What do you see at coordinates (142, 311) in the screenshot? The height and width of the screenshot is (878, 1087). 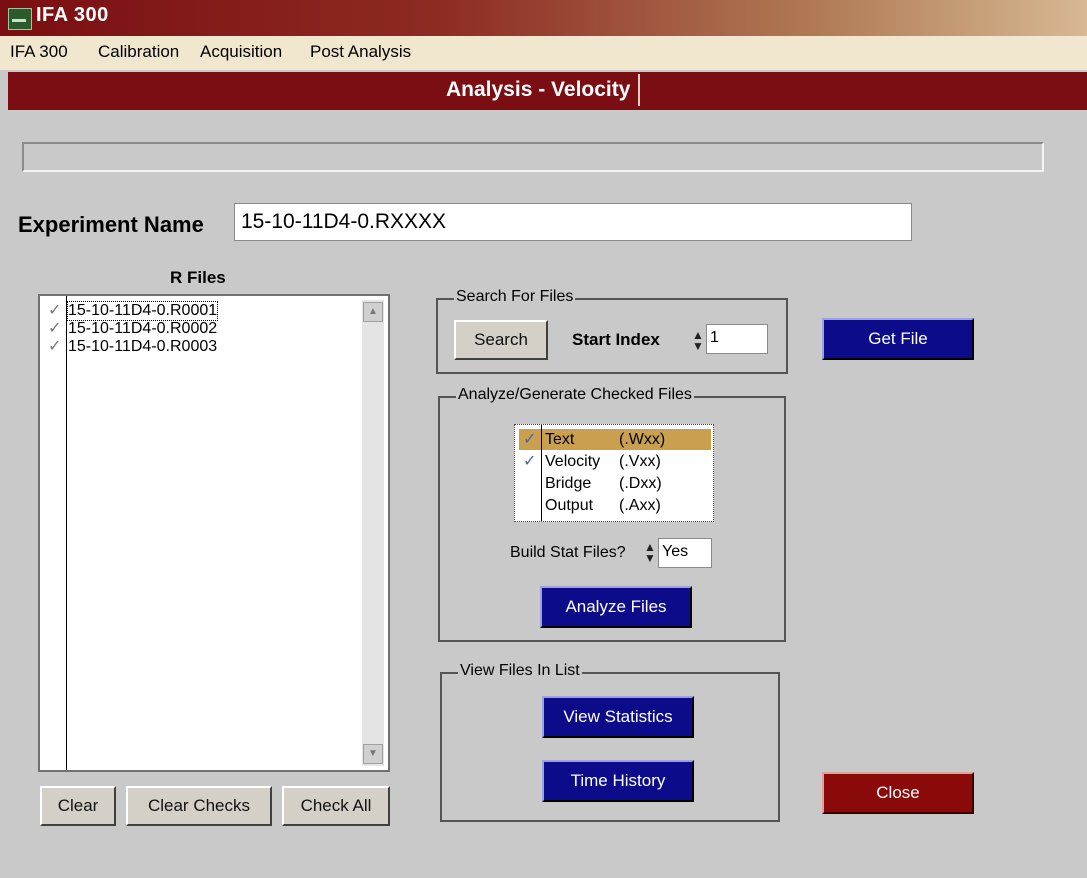 I see `list-item-label: 15-10-11D4-0.R0001` at bounding box center [142, 311].